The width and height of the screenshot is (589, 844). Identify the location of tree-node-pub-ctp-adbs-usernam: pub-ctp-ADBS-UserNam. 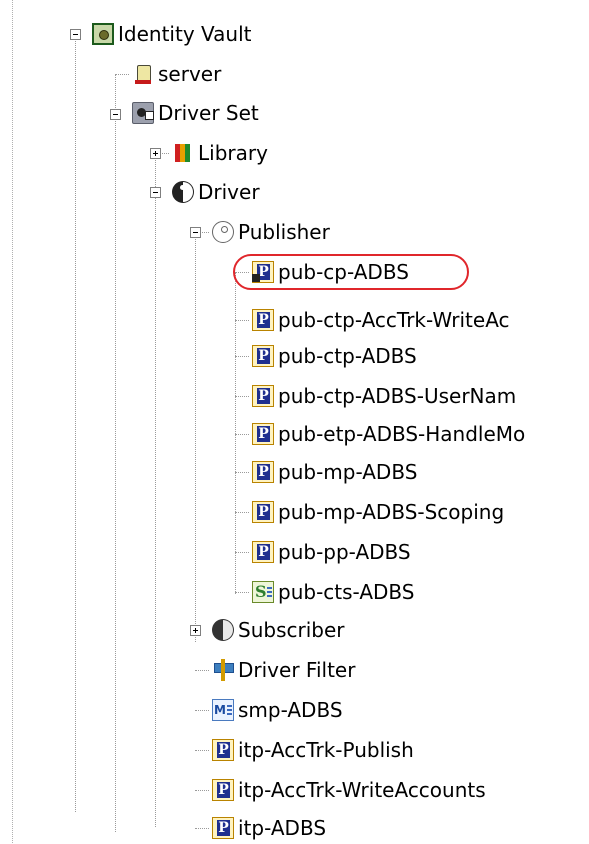
(384, 396).